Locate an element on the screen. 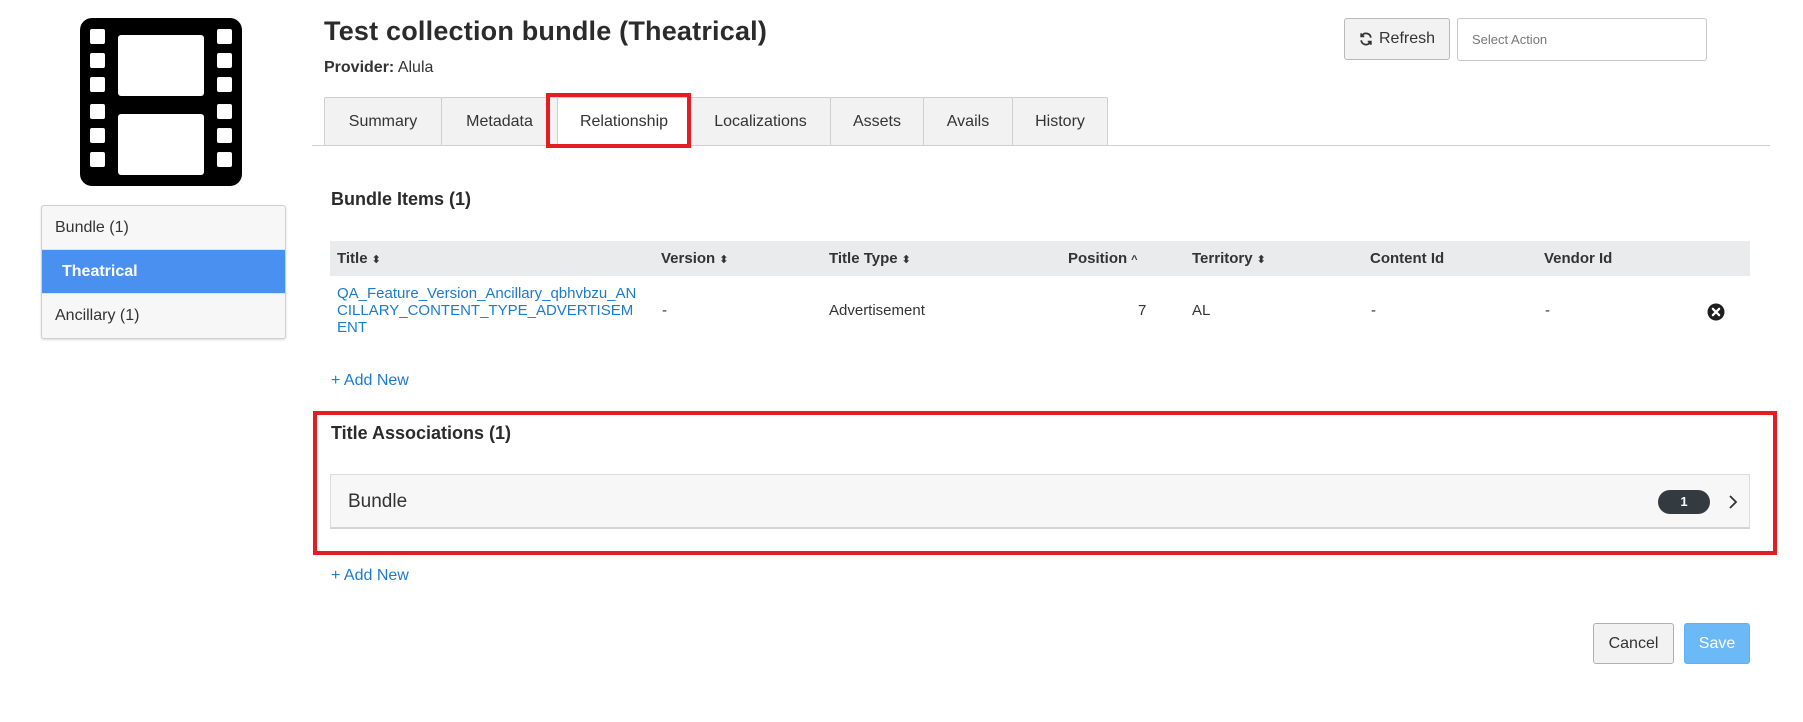  chevron-right-icon is located at coordinates (1733, 502).